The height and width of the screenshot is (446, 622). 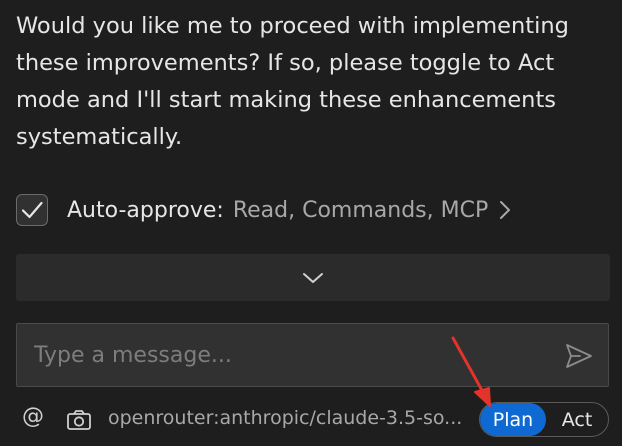 I want to click on auto-approve-row: Auto-approve: Read, Commands, MCP, so click(x=264, y=210).